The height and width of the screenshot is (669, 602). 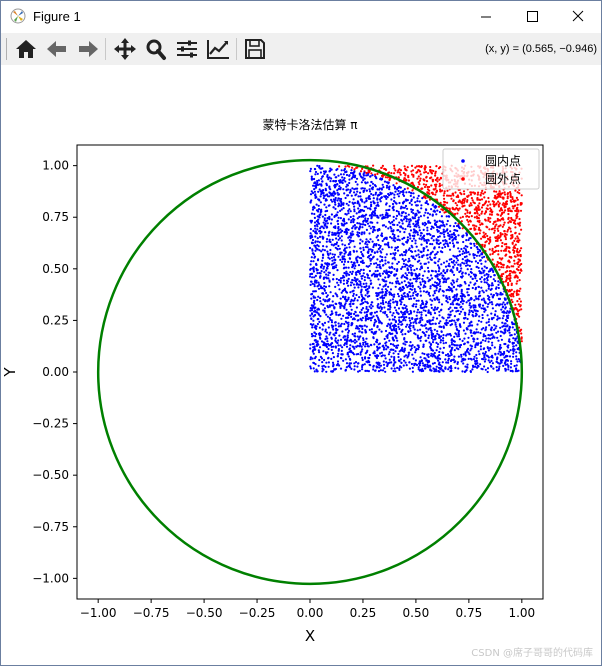 What do you see at coordinates (578, 17) in the screenshot?
I see `close-icon` at bounding box center [578, 17].